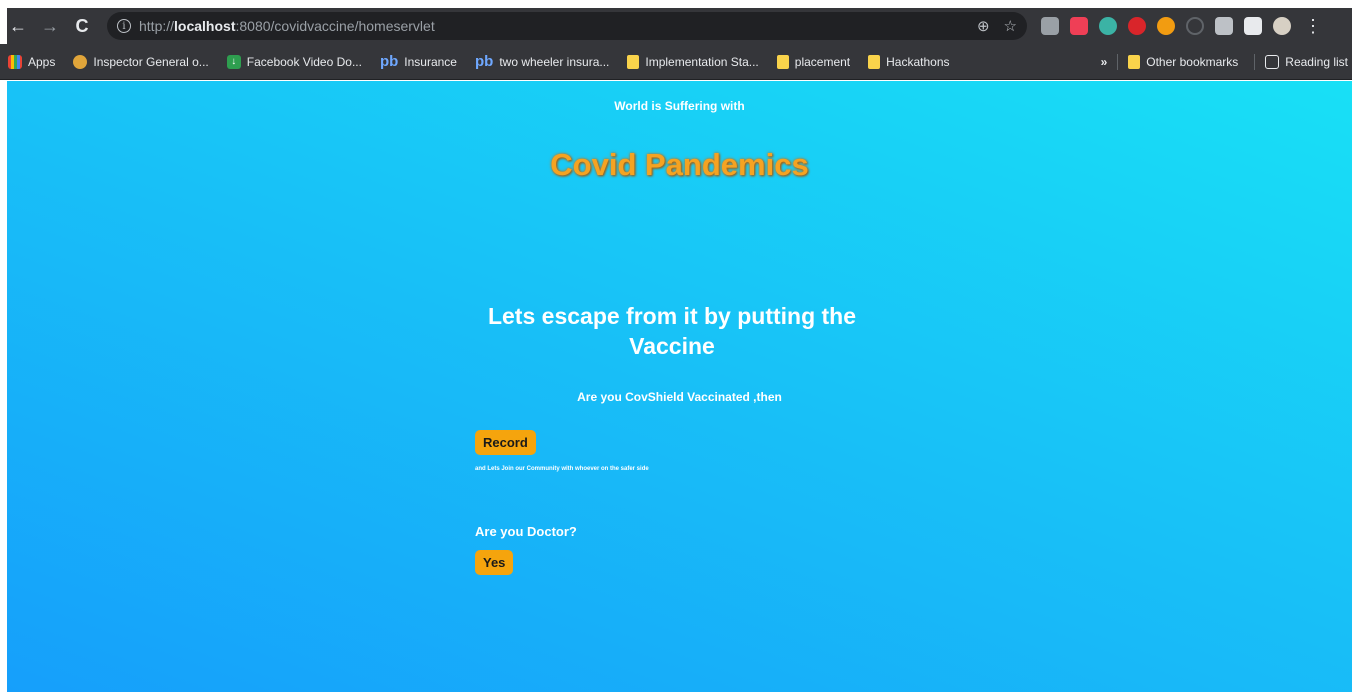 This screenshot has width=1352, height=692. I want to click on bookmark-placement: placement, so click(813, 61).